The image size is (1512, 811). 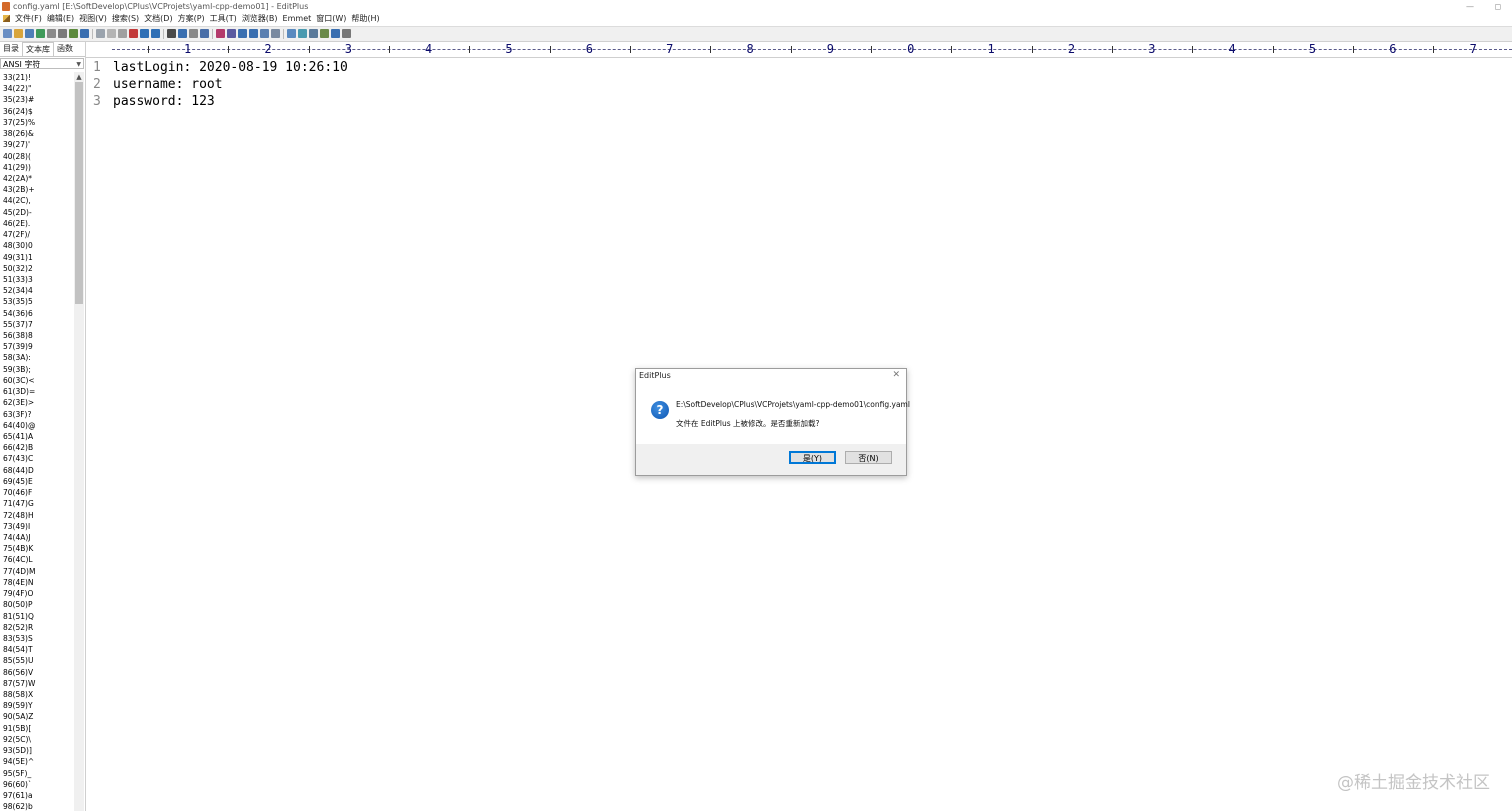 I want to click on cut-icon, so click(x=100, y=33).